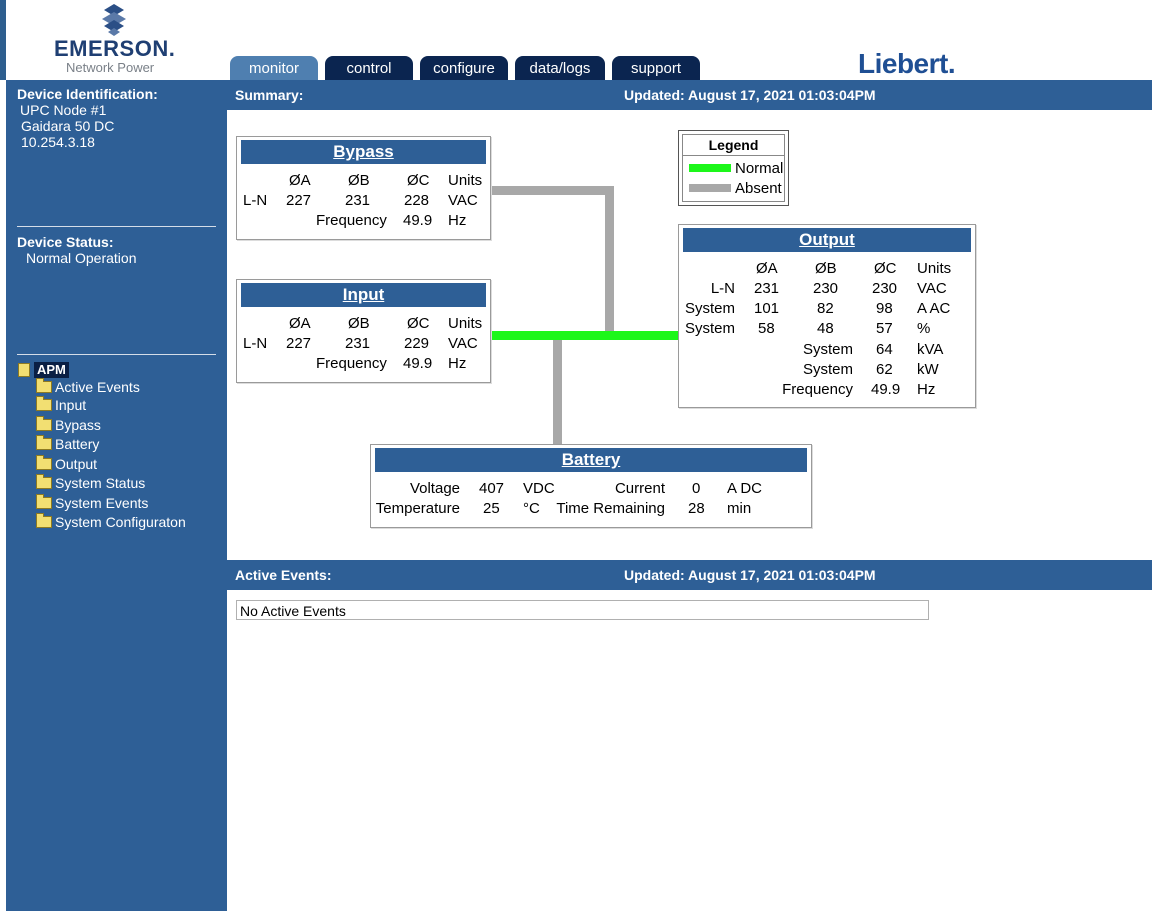 The width and height of the screenshot is (1152, 911). I want to click on value-b: 48, so click(825, 328).